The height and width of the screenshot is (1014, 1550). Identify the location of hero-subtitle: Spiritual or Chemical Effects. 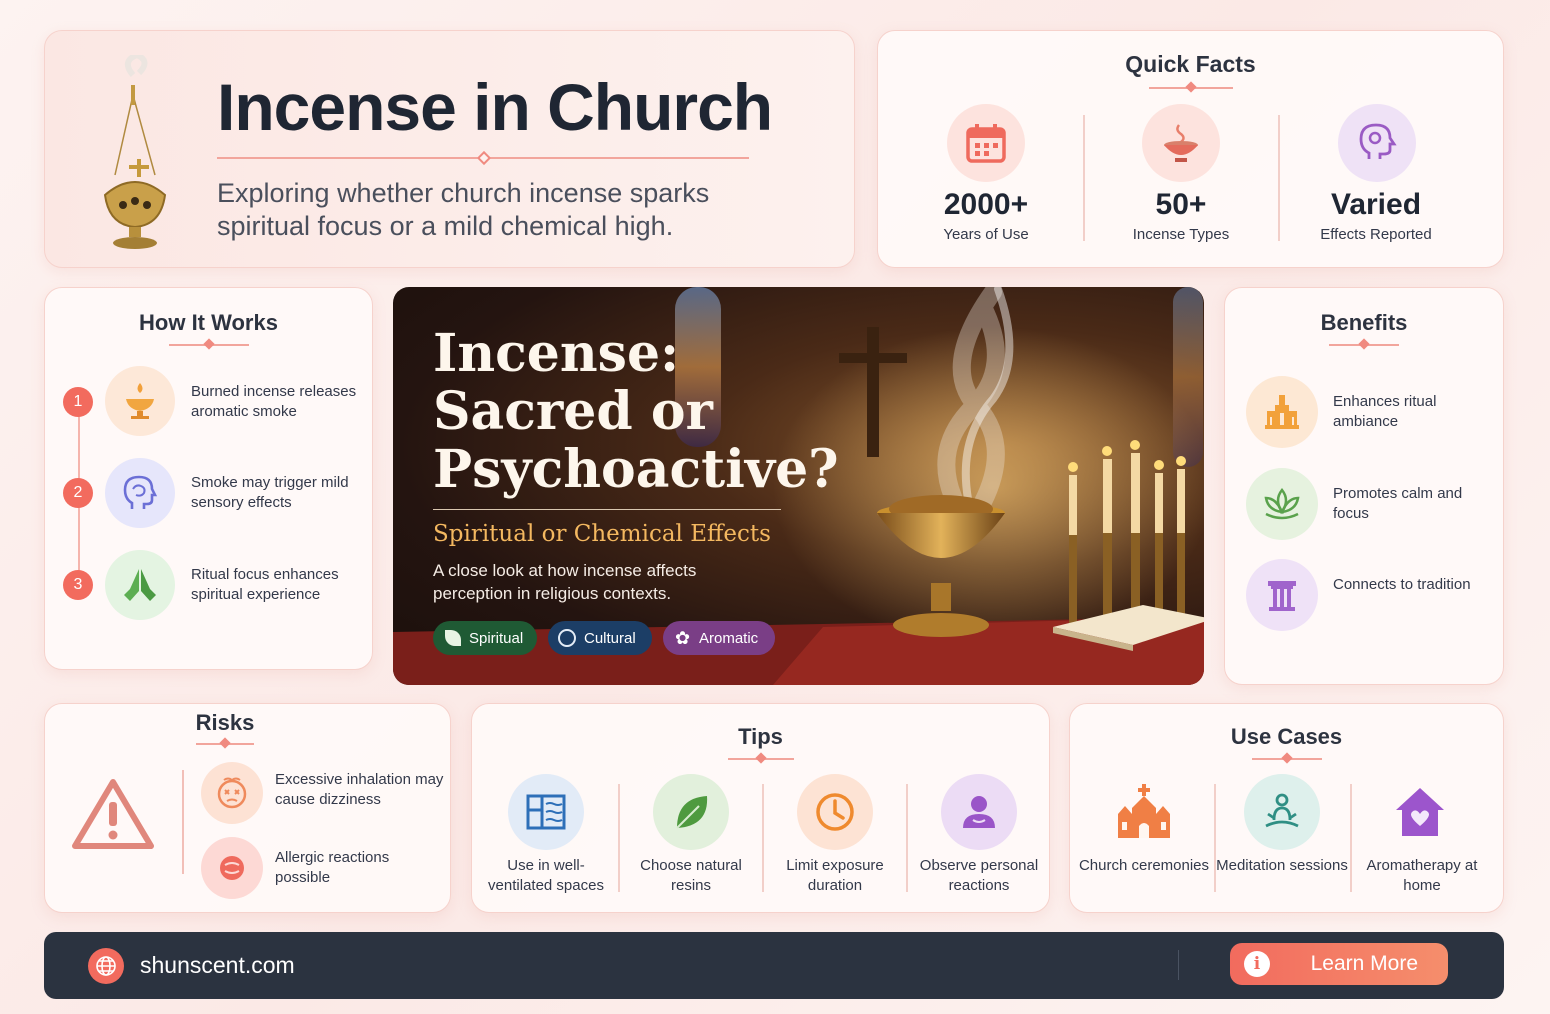
(602, 534).